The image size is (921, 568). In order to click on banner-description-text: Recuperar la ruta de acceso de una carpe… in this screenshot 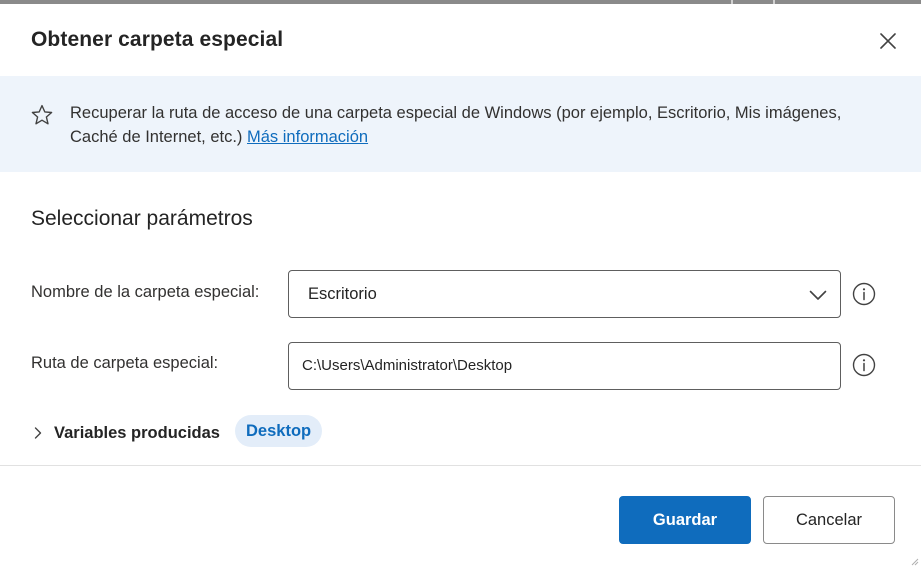, I will do `click(456, 125)`.